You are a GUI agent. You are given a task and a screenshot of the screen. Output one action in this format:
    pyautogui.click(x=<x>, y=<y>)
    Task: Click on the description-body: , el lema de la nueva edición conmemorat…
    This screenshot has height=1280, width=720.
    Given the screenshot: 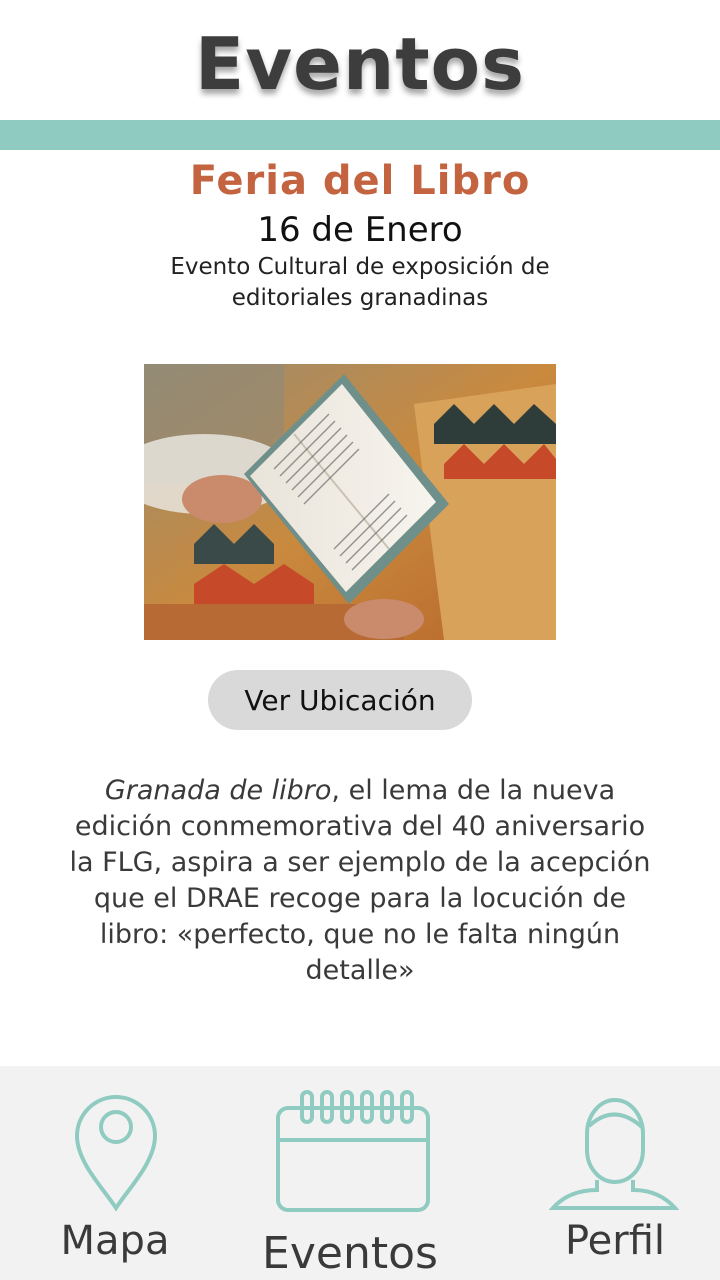 What is the action you would take?
    pyautogui.click(x=360, y=880)
    